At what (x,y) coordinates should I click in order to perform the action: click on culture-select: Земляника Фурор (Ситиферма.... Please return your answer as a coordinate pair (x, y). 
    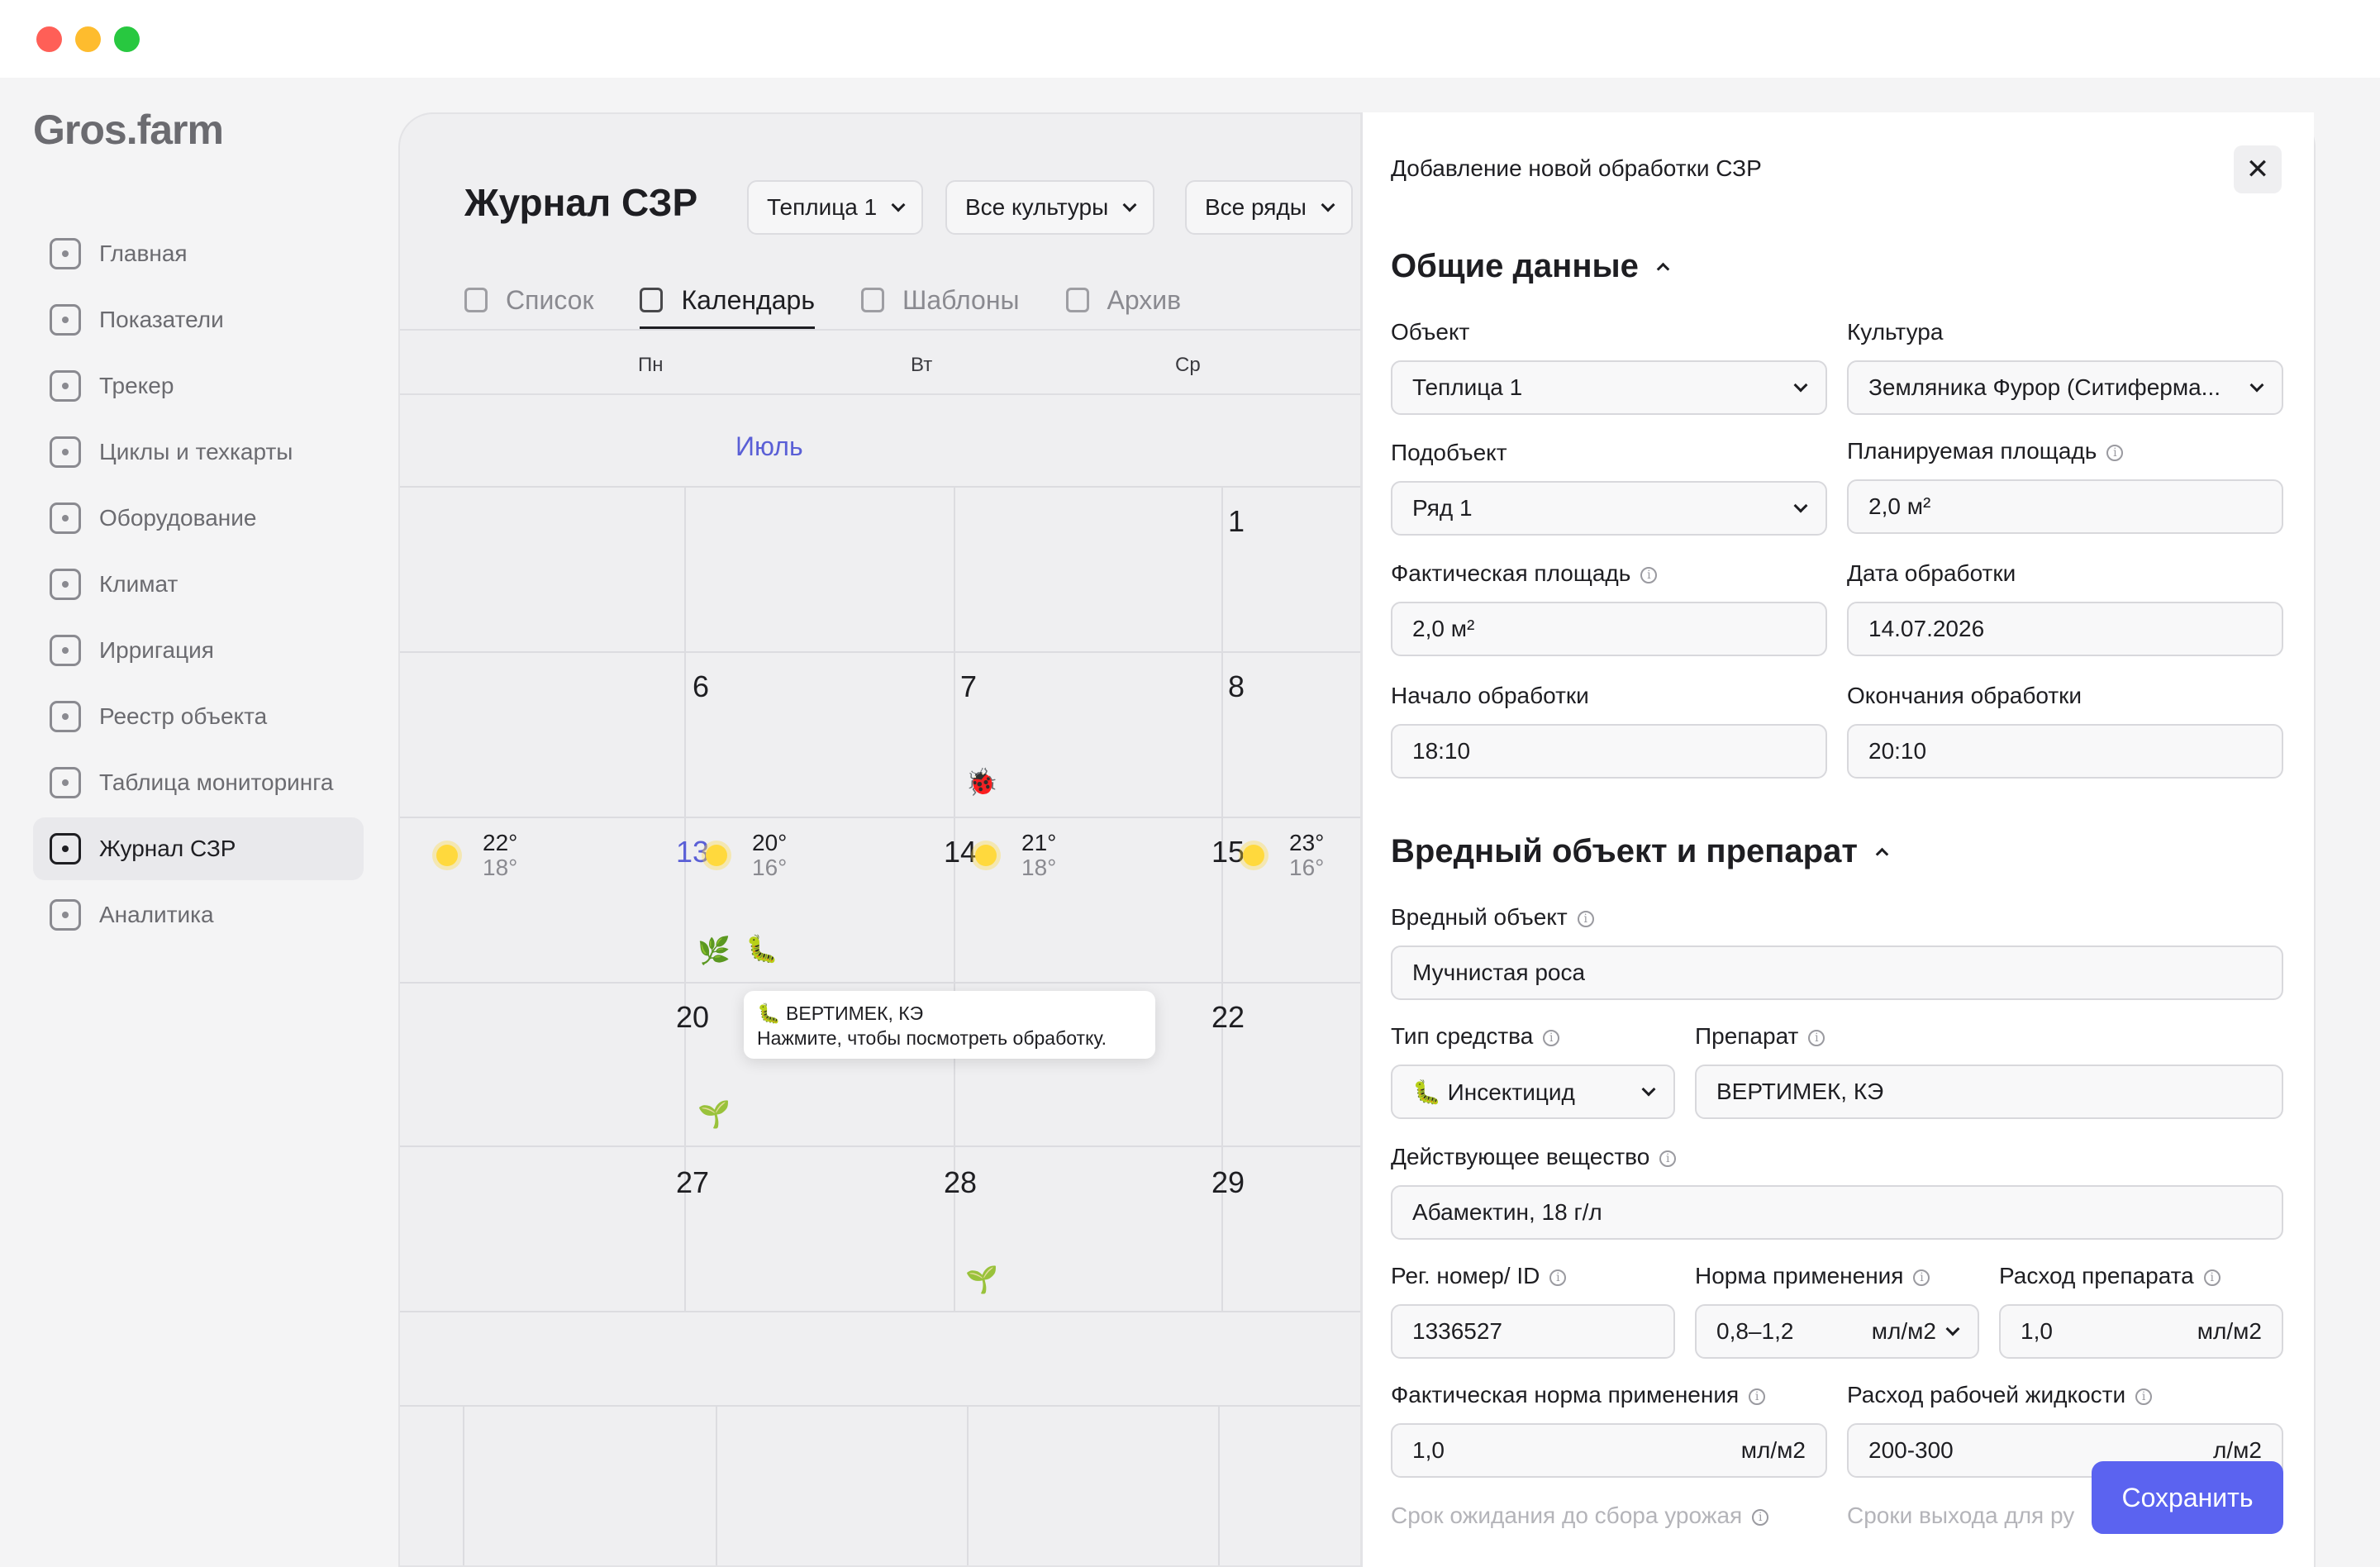
    Looking at the image, I should click on (2065, 387).